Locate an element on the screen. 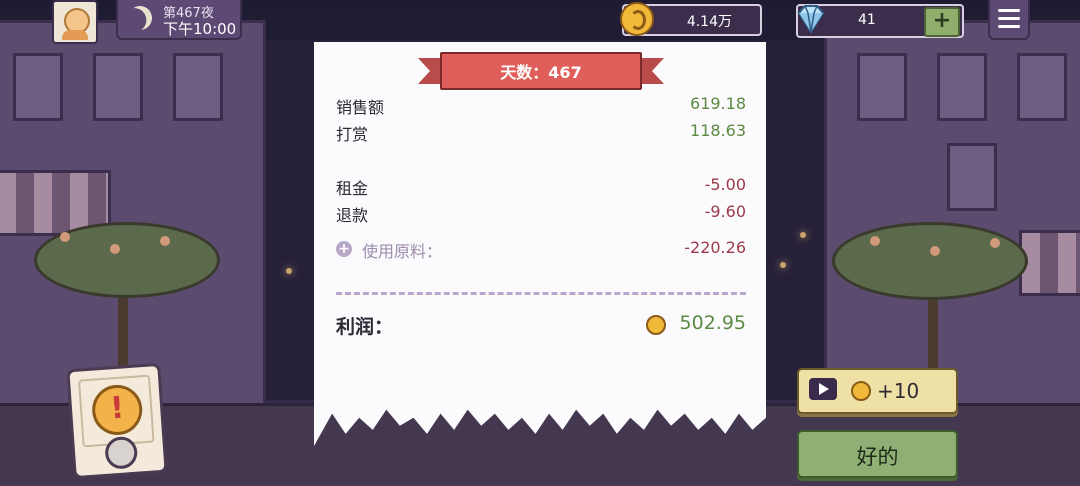 The width and height of the screenshot is (1080, 486). add-gems-button: + is located at coordinates (942, 22).